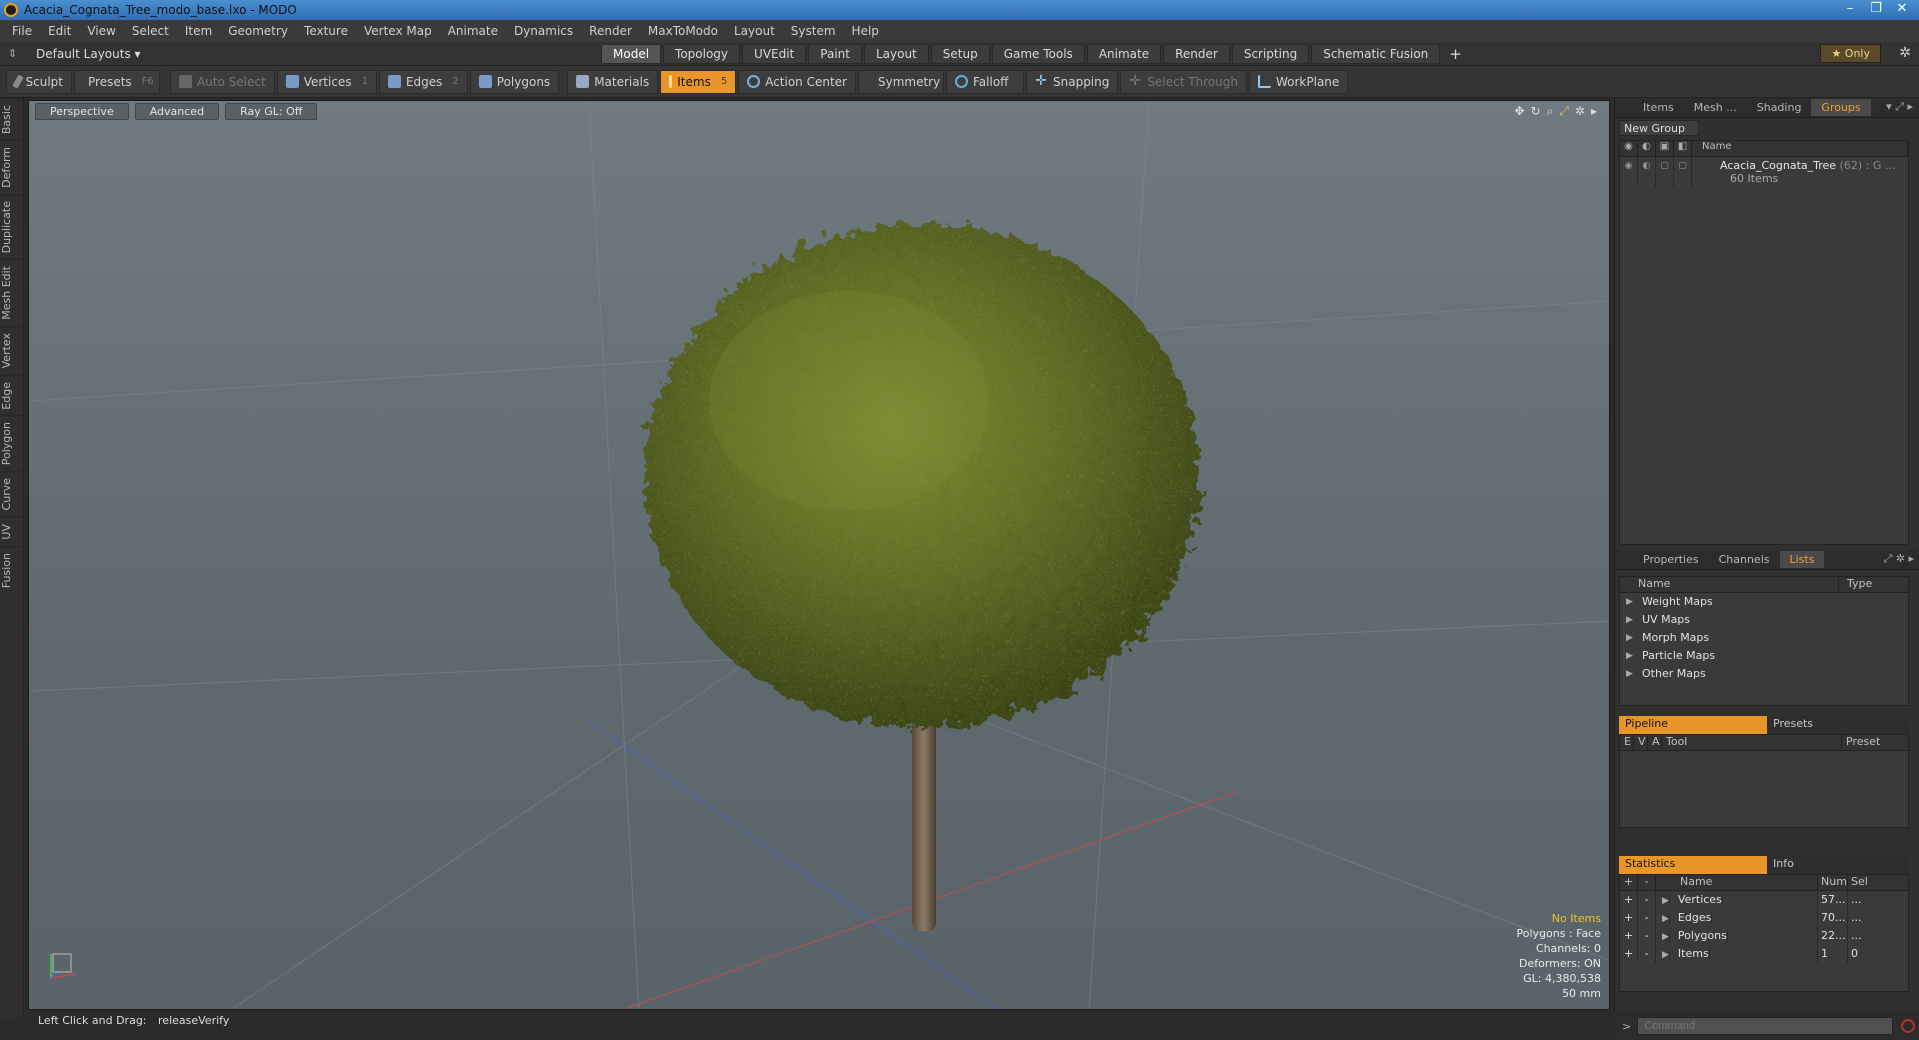 This screenshot has height=1040, width=1919. I want to click on tab-uvedit: UVEdit, so click(774, 53).